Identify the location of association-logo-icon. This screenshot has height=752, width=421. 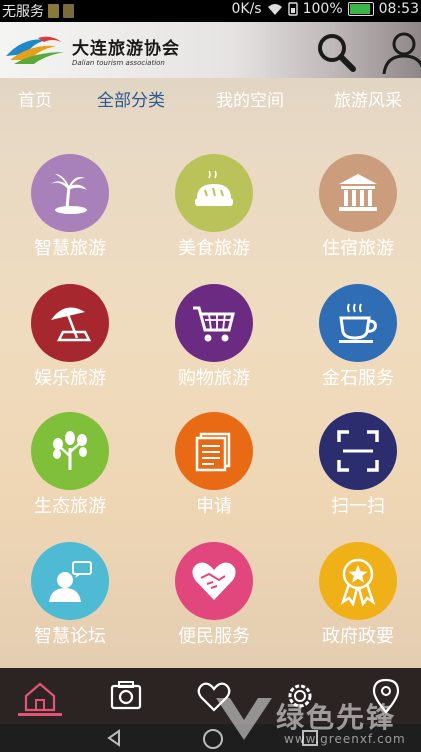
(35, 50).